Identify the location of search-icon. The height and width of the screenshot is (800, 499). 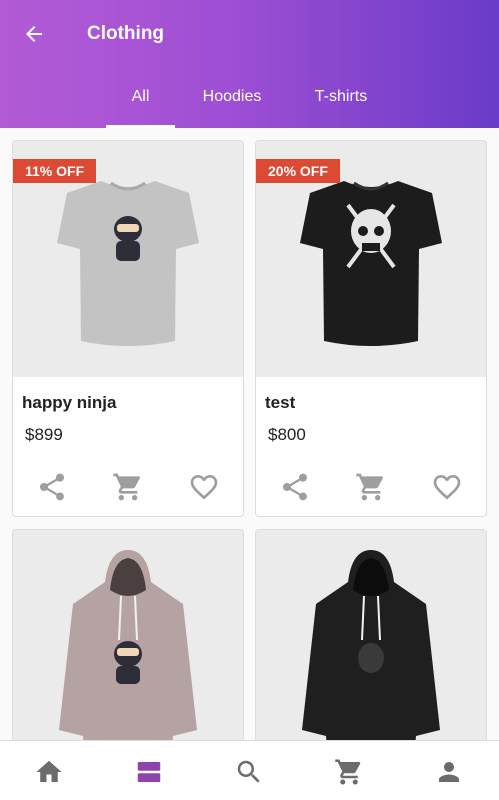
(249, 772).